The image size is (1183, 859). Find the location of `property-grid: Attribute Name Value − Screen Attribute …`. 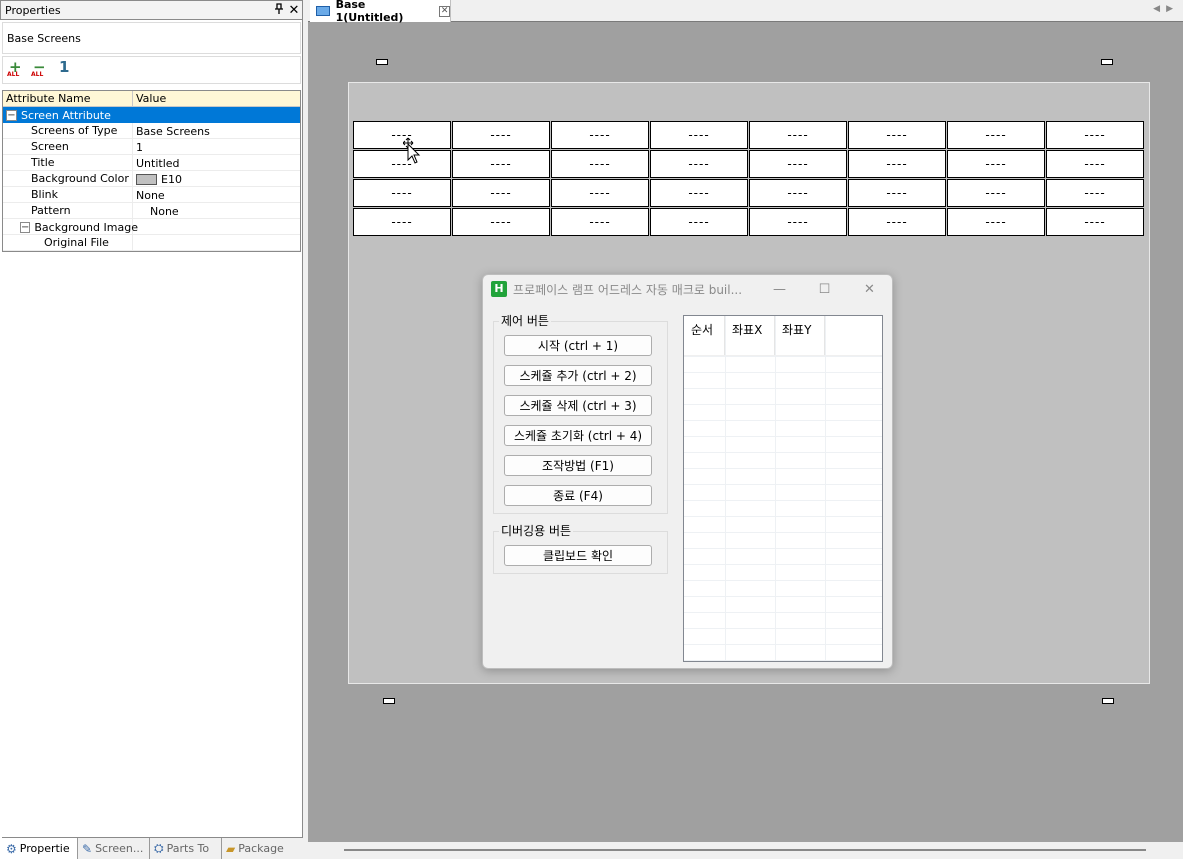

property-grid: Attribute Name Value − Screen Attribute … is located at coordinates (151, 171).